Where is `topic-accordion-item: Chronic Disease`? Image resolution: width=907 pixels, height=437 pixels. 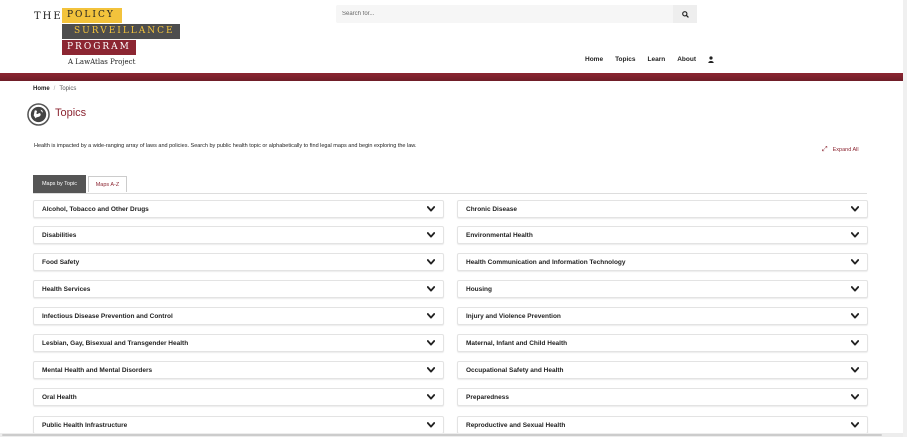
topic-accordion-item: Chronic Disease is located at coordinates (662, 209).